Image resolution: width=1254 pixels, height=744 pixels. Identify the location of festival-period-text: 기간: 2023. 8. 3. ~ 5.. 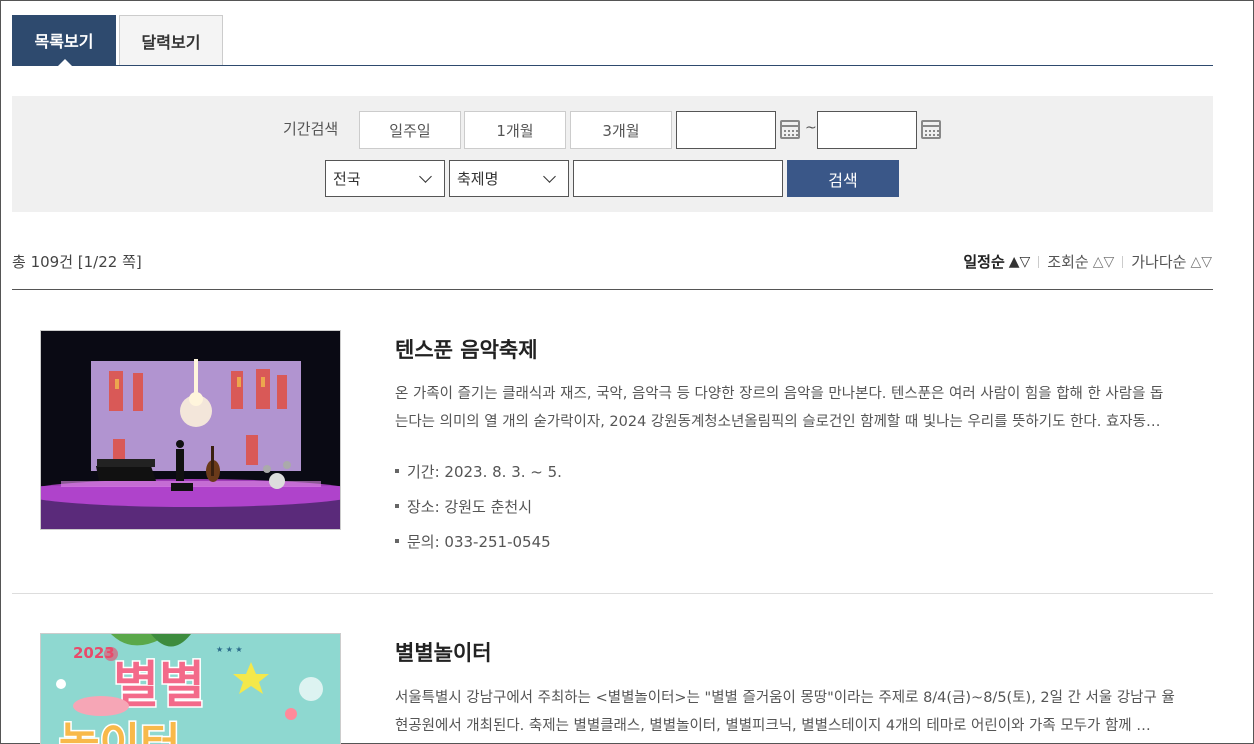
(484, 472).